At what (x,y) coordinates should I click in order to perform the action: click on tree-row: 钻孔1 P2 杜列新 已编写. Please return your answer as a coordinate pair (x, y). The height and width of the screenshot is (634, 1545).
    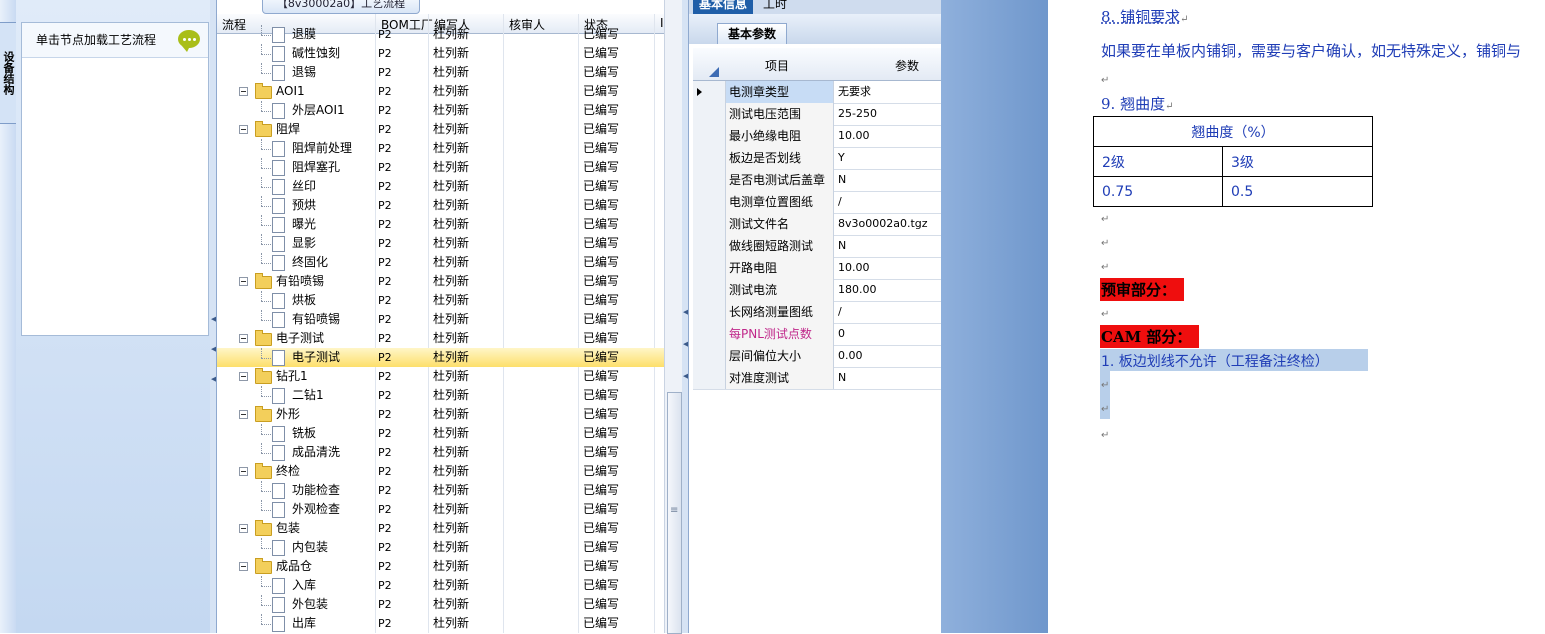
    Looking at the image, I should click on (441, 376).